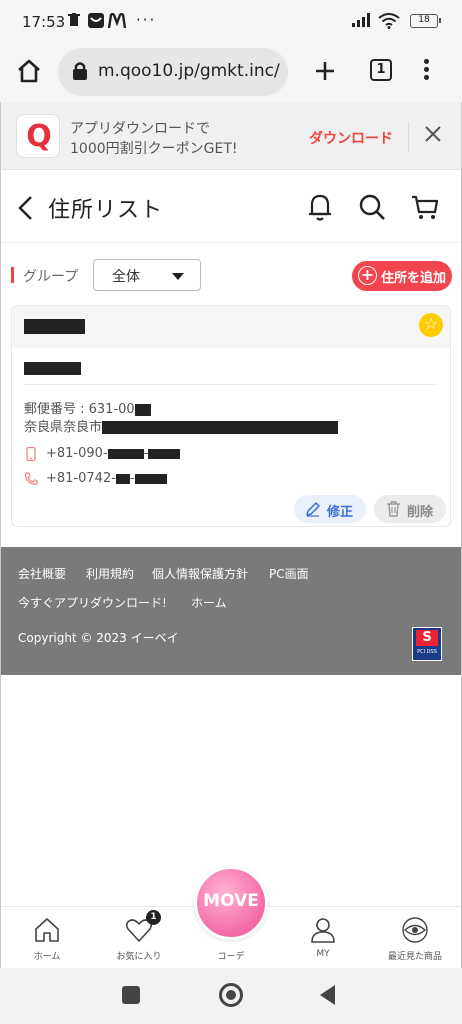  What do you see at coordinates (96, 22) in the screenshot?
I see `app-notification-icon` at bounding box center [96, 22].